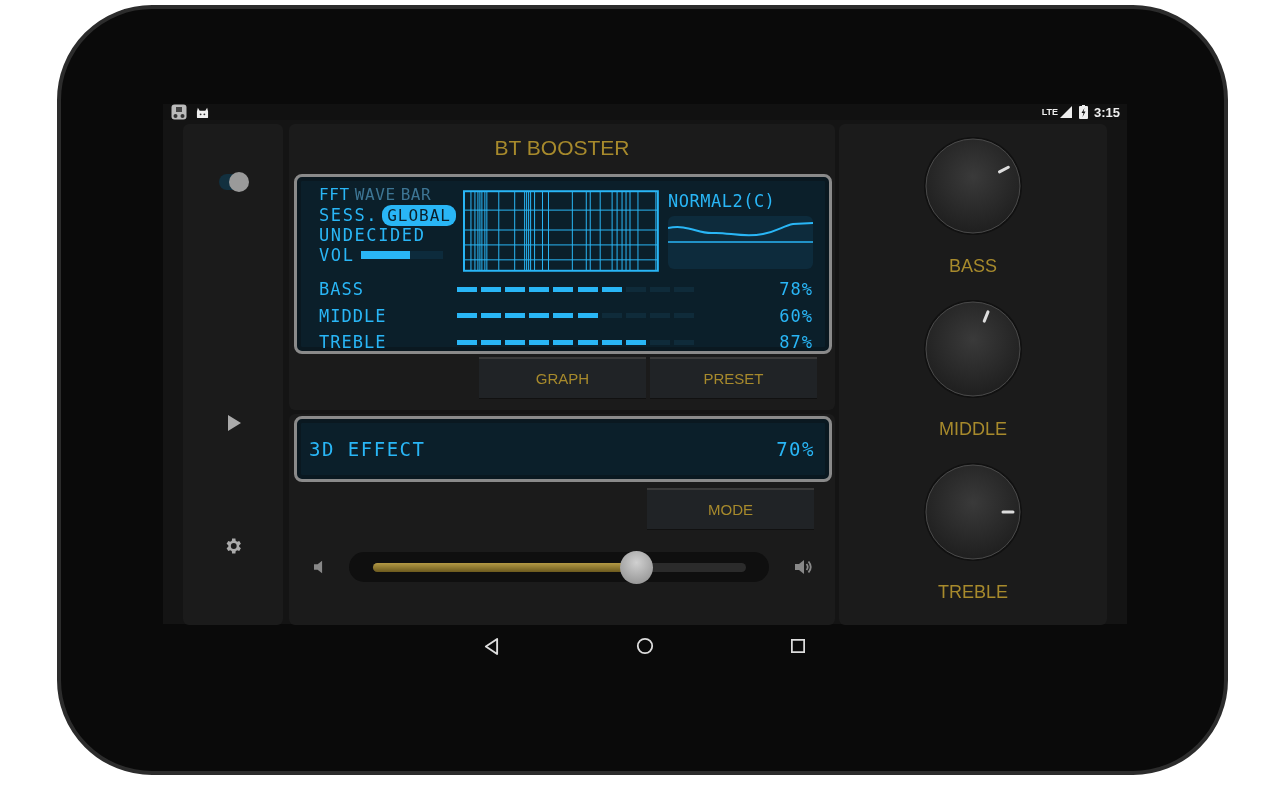  What do you see at coordinates (722, 201) in the screenshot?
I see `preset-name: NORMAL2(C)` at bounding box center [722, 201].